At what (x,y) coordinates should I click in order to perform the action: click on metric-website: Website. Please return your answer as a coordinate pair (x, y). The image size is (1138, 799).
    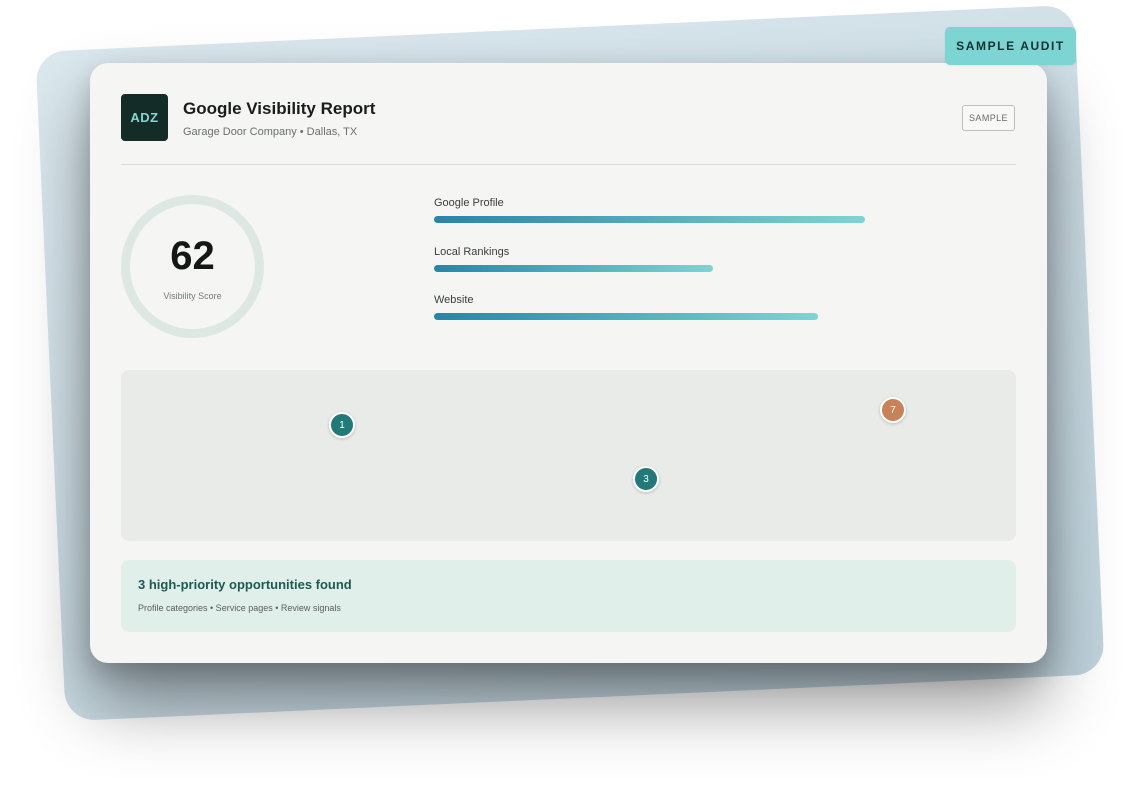
    Looking at the image, I should click on (654, 307).